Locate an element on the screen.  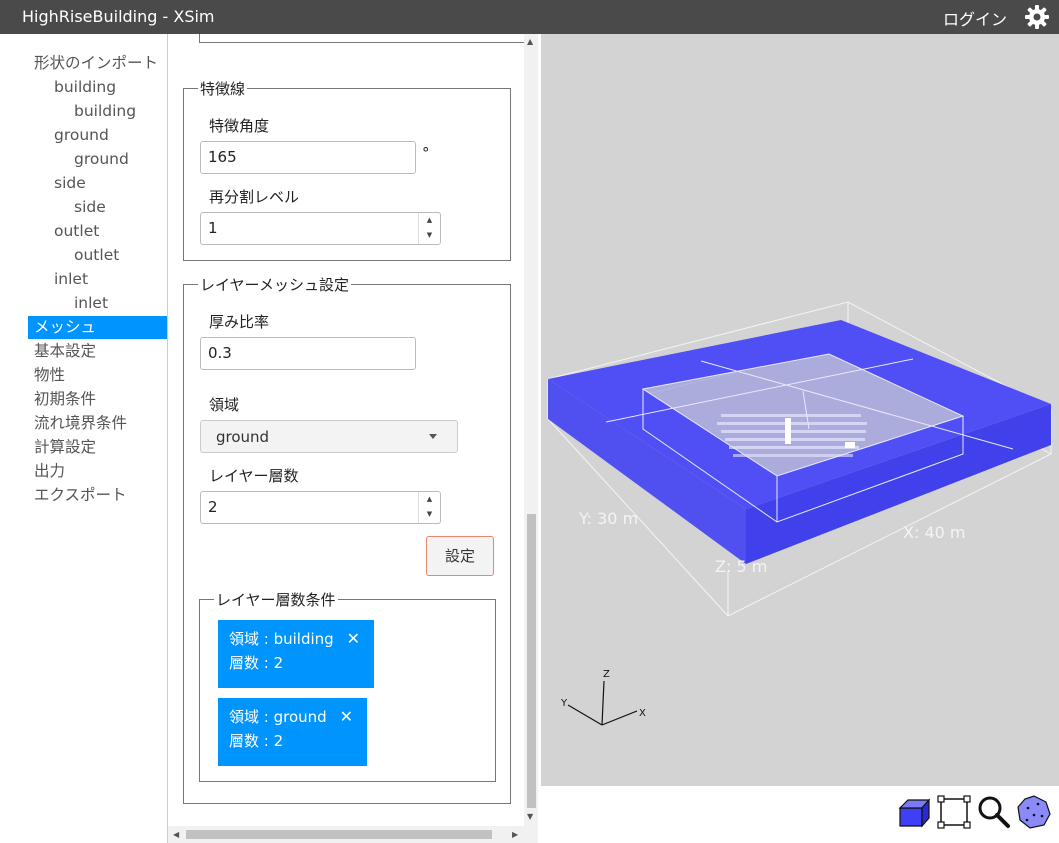
region-select-value: ground is located at coordinates (243, 437).